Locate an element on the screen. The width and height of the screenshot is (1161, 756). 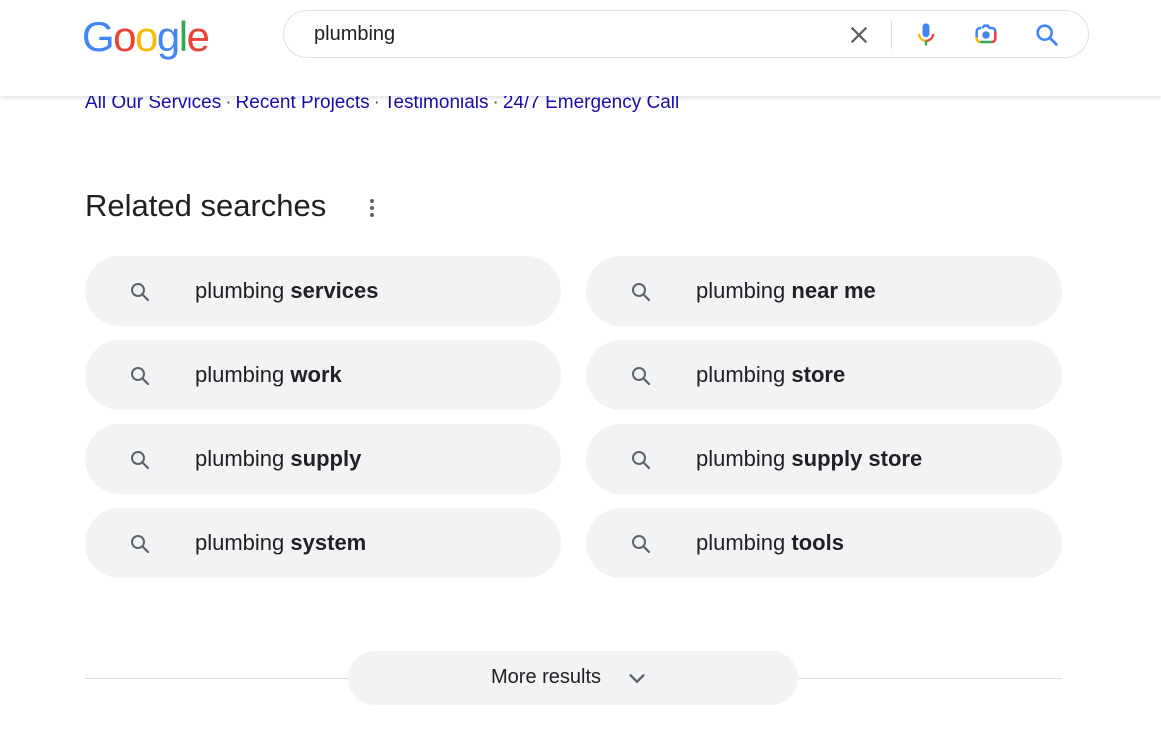
chip-bold: store is located at coordinates (818, 374).